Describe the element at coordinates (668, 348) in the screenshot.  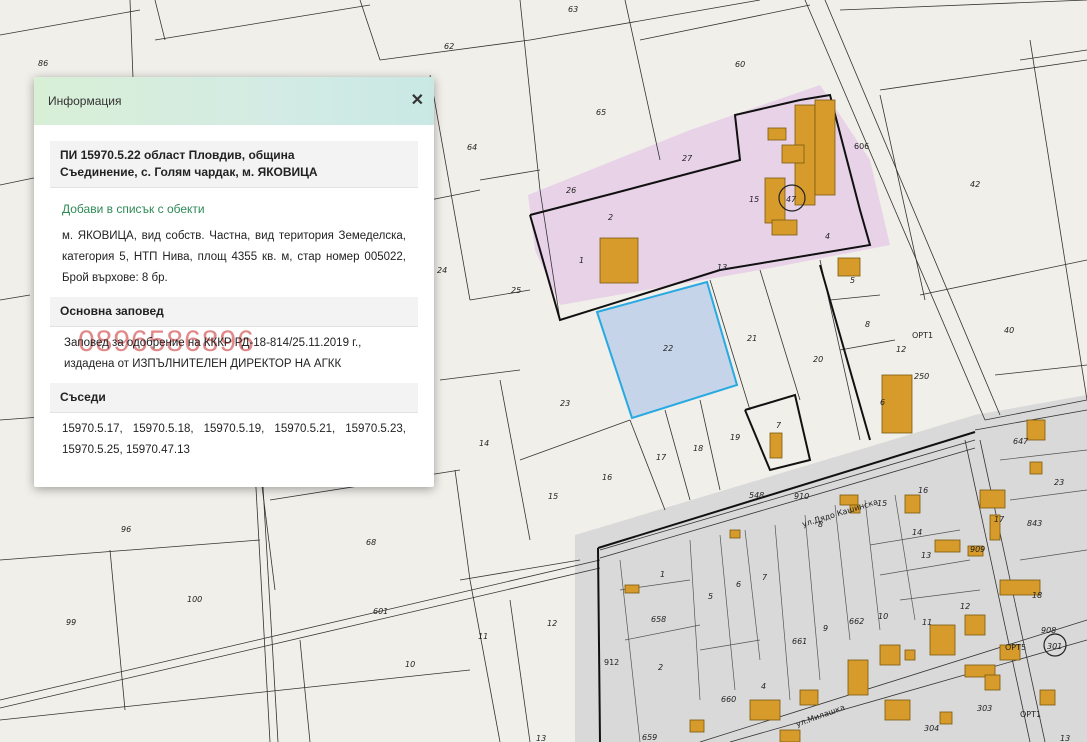
I see `map-label: 22` at that location.